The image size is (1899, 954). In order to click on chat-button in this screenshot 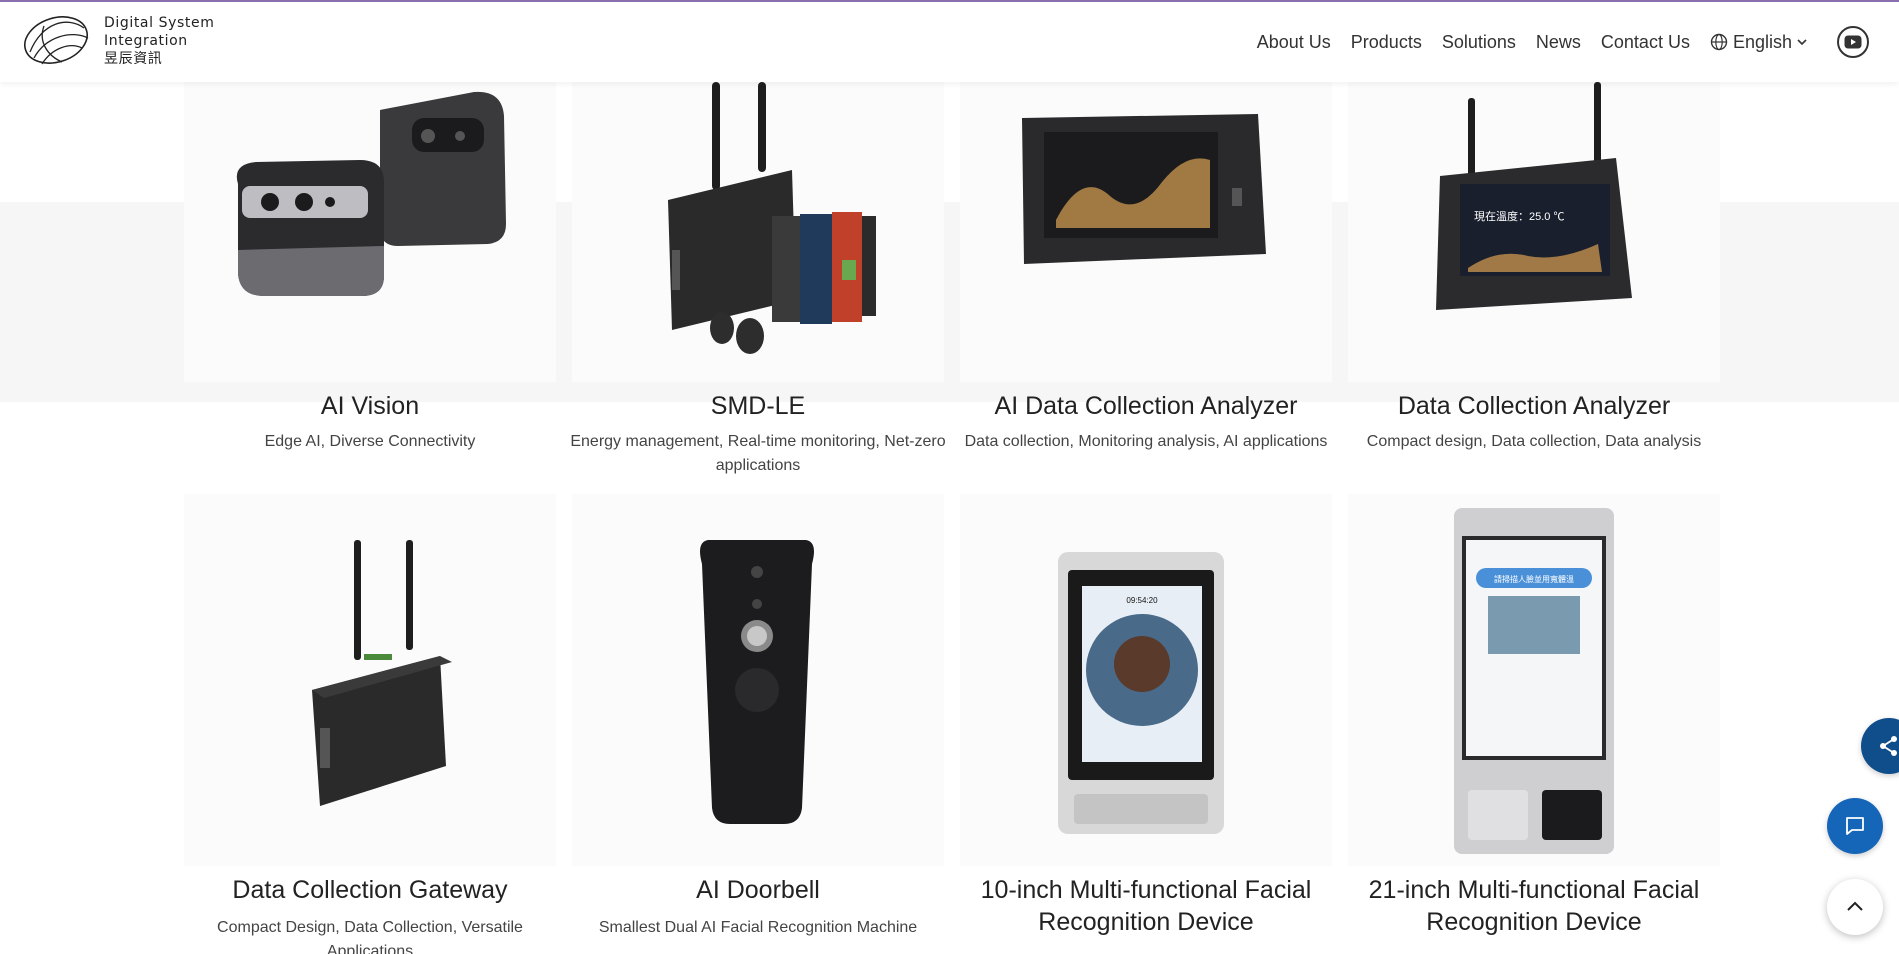, I will do `click(1855, 826)`.